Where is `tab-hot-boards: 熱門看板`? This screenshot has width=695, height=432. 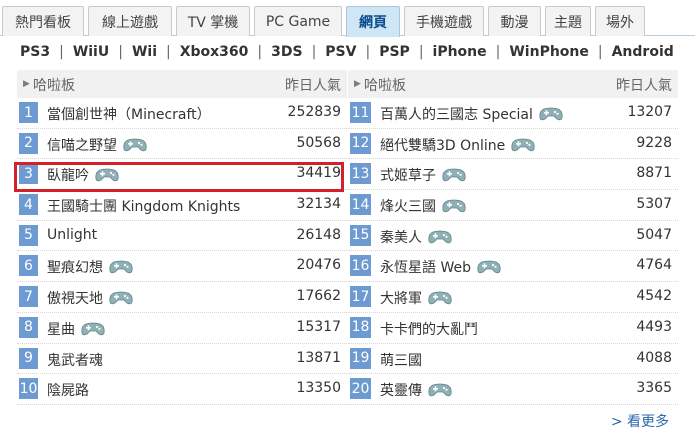 tab-hot-boards: 熱門看板 is located at coordinates (43, 21).